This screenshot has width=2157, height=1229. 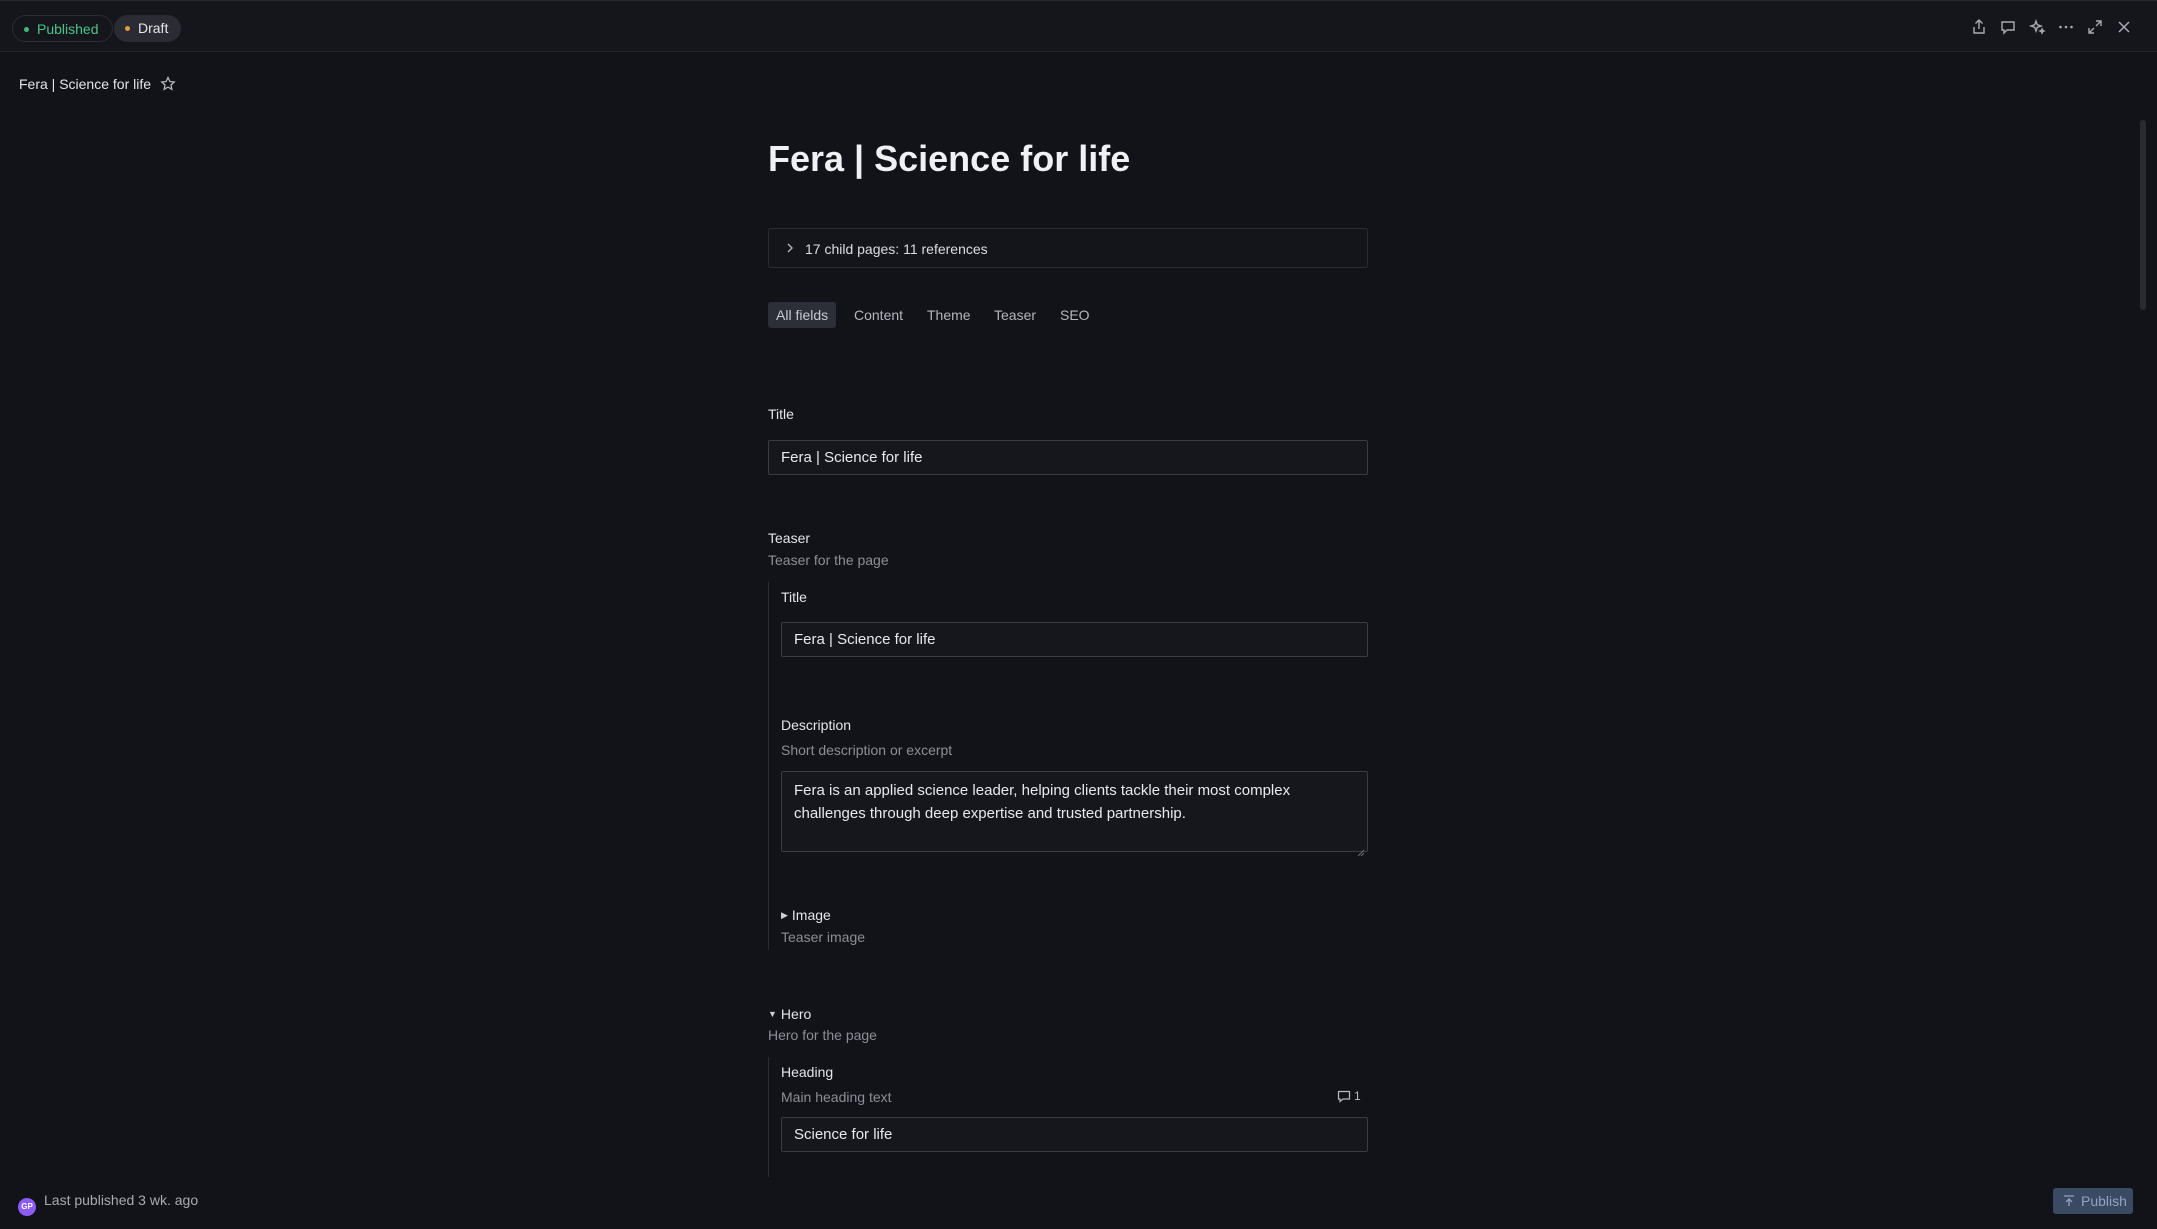 I want to click on publish-icon, so click(x=2069, y=1200).